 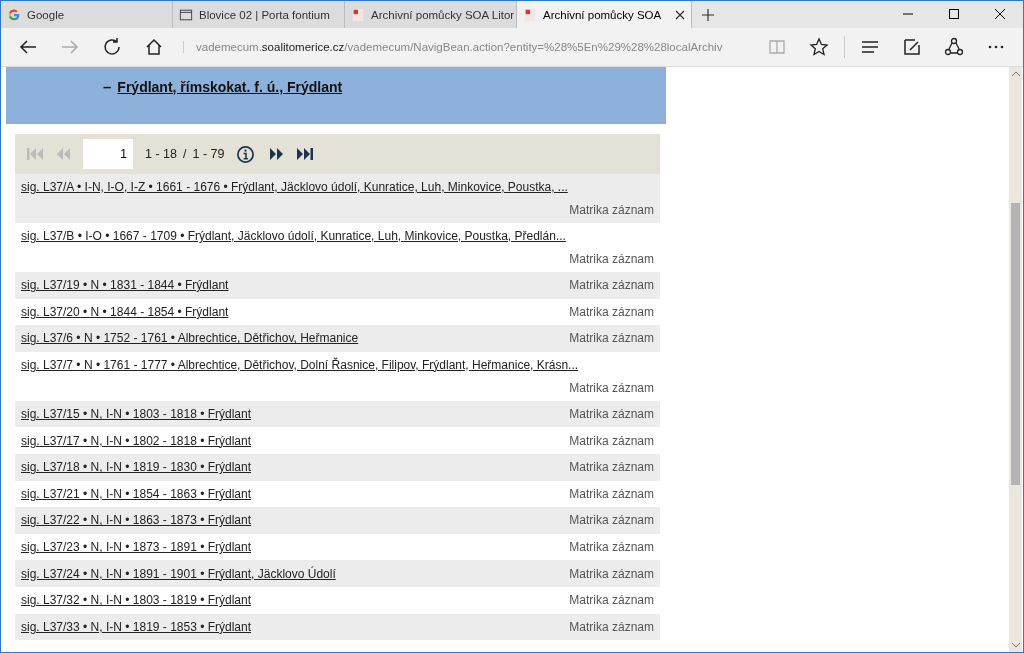 I want to click on maximize-icon, so click(x=954, y=14).